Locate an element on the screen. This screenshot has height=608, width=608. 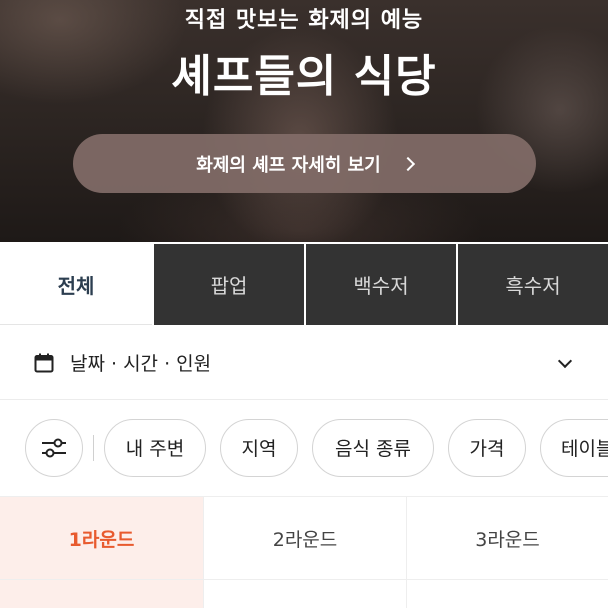
filter-chip-table: 테이블 is located at coordinates (574, 447).